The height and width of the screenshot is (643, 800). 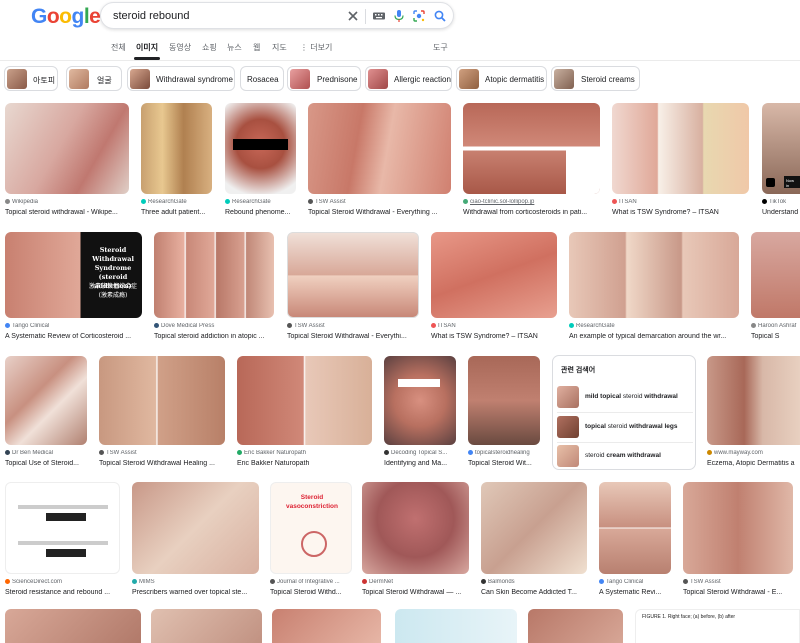 What do you see at coordinates (256, 47) in the screenshot?
I see `tab-web: 웹` at bounding box center [256, 47].